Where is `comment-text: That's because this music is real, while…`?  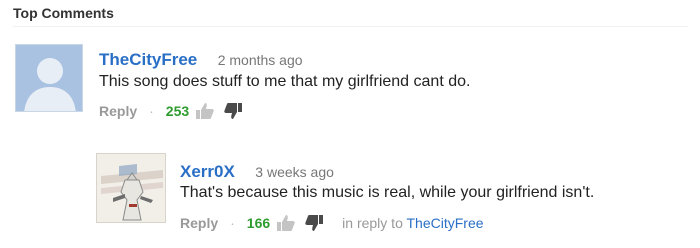
comment-text: That's because this music is real, while… is located at coordinates (387, 192).